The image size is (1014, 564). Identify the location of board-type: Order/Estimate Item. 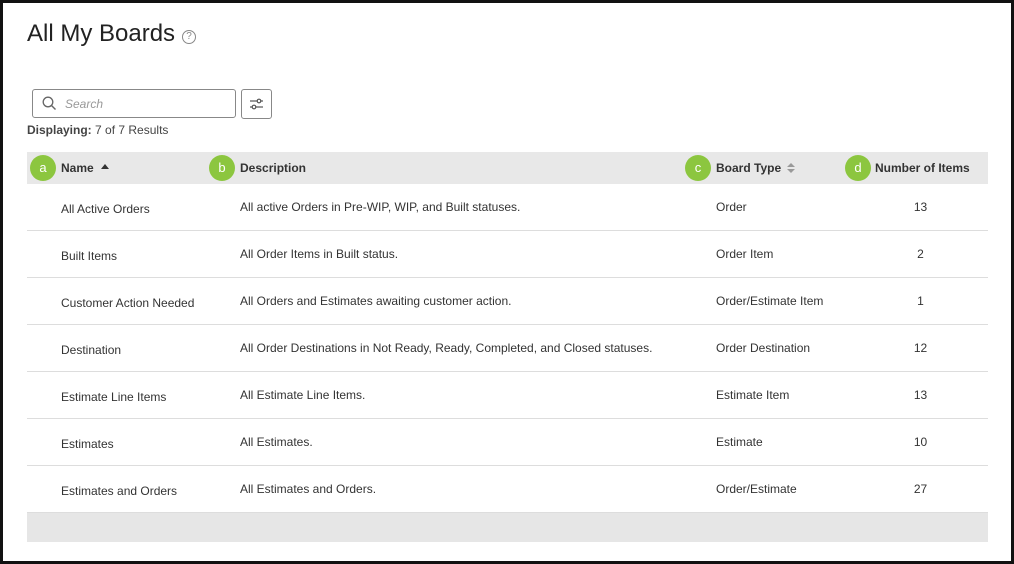
(770, 301).